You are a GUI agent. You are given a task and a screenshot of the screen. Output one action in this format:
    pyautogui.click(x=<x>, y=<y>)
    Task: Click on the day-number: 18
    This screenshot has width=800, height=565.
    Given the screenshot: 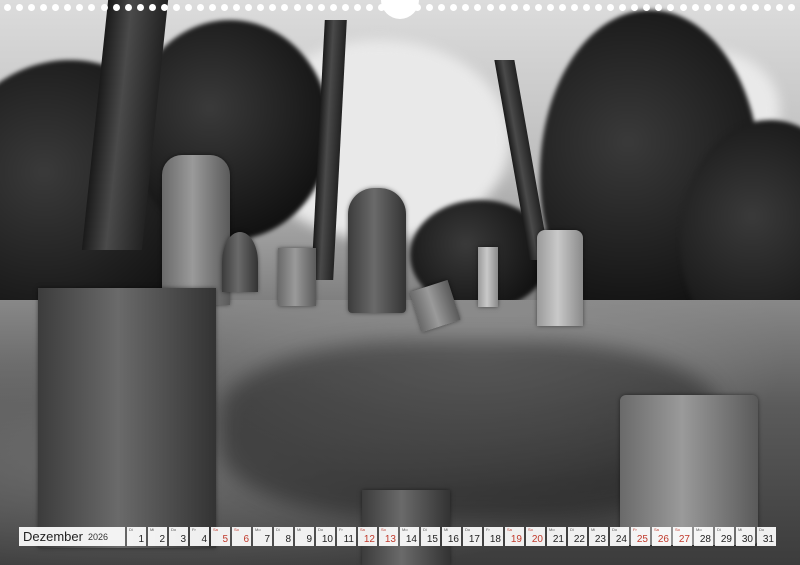 What is the action you would take?
    pyautogui.click(x=495, y=539)
    